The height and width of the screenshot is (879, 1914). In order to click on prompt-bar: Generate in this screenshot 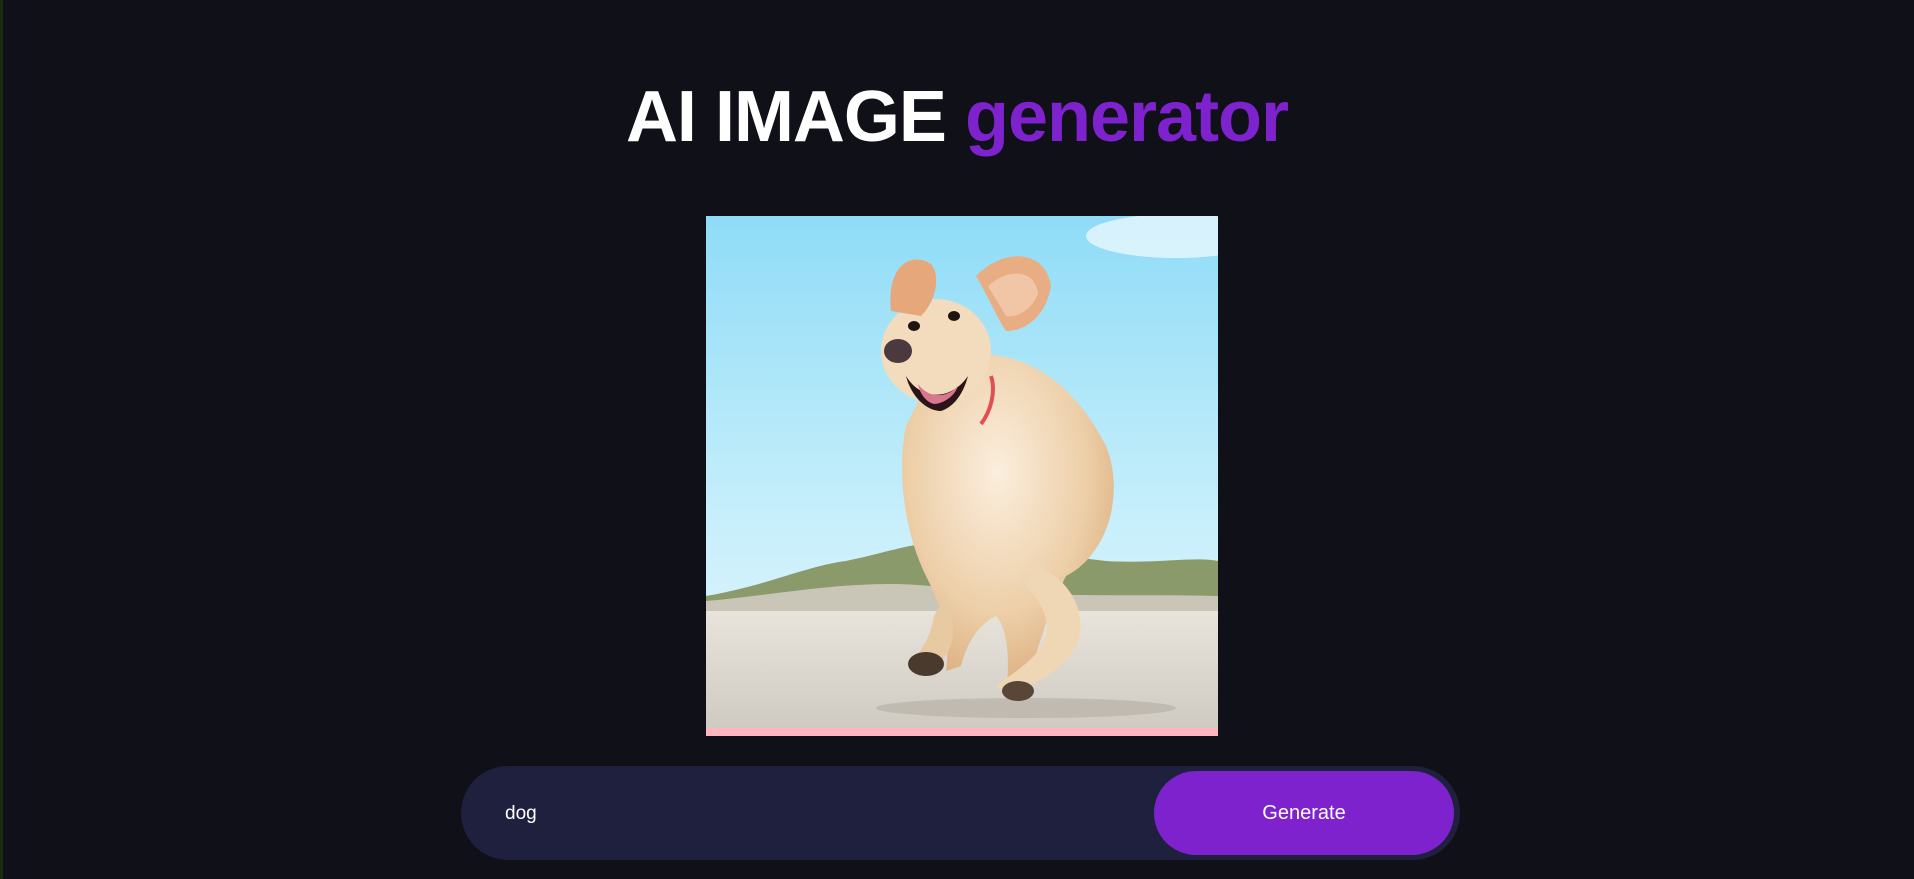, I will do `click(960, 813)`.